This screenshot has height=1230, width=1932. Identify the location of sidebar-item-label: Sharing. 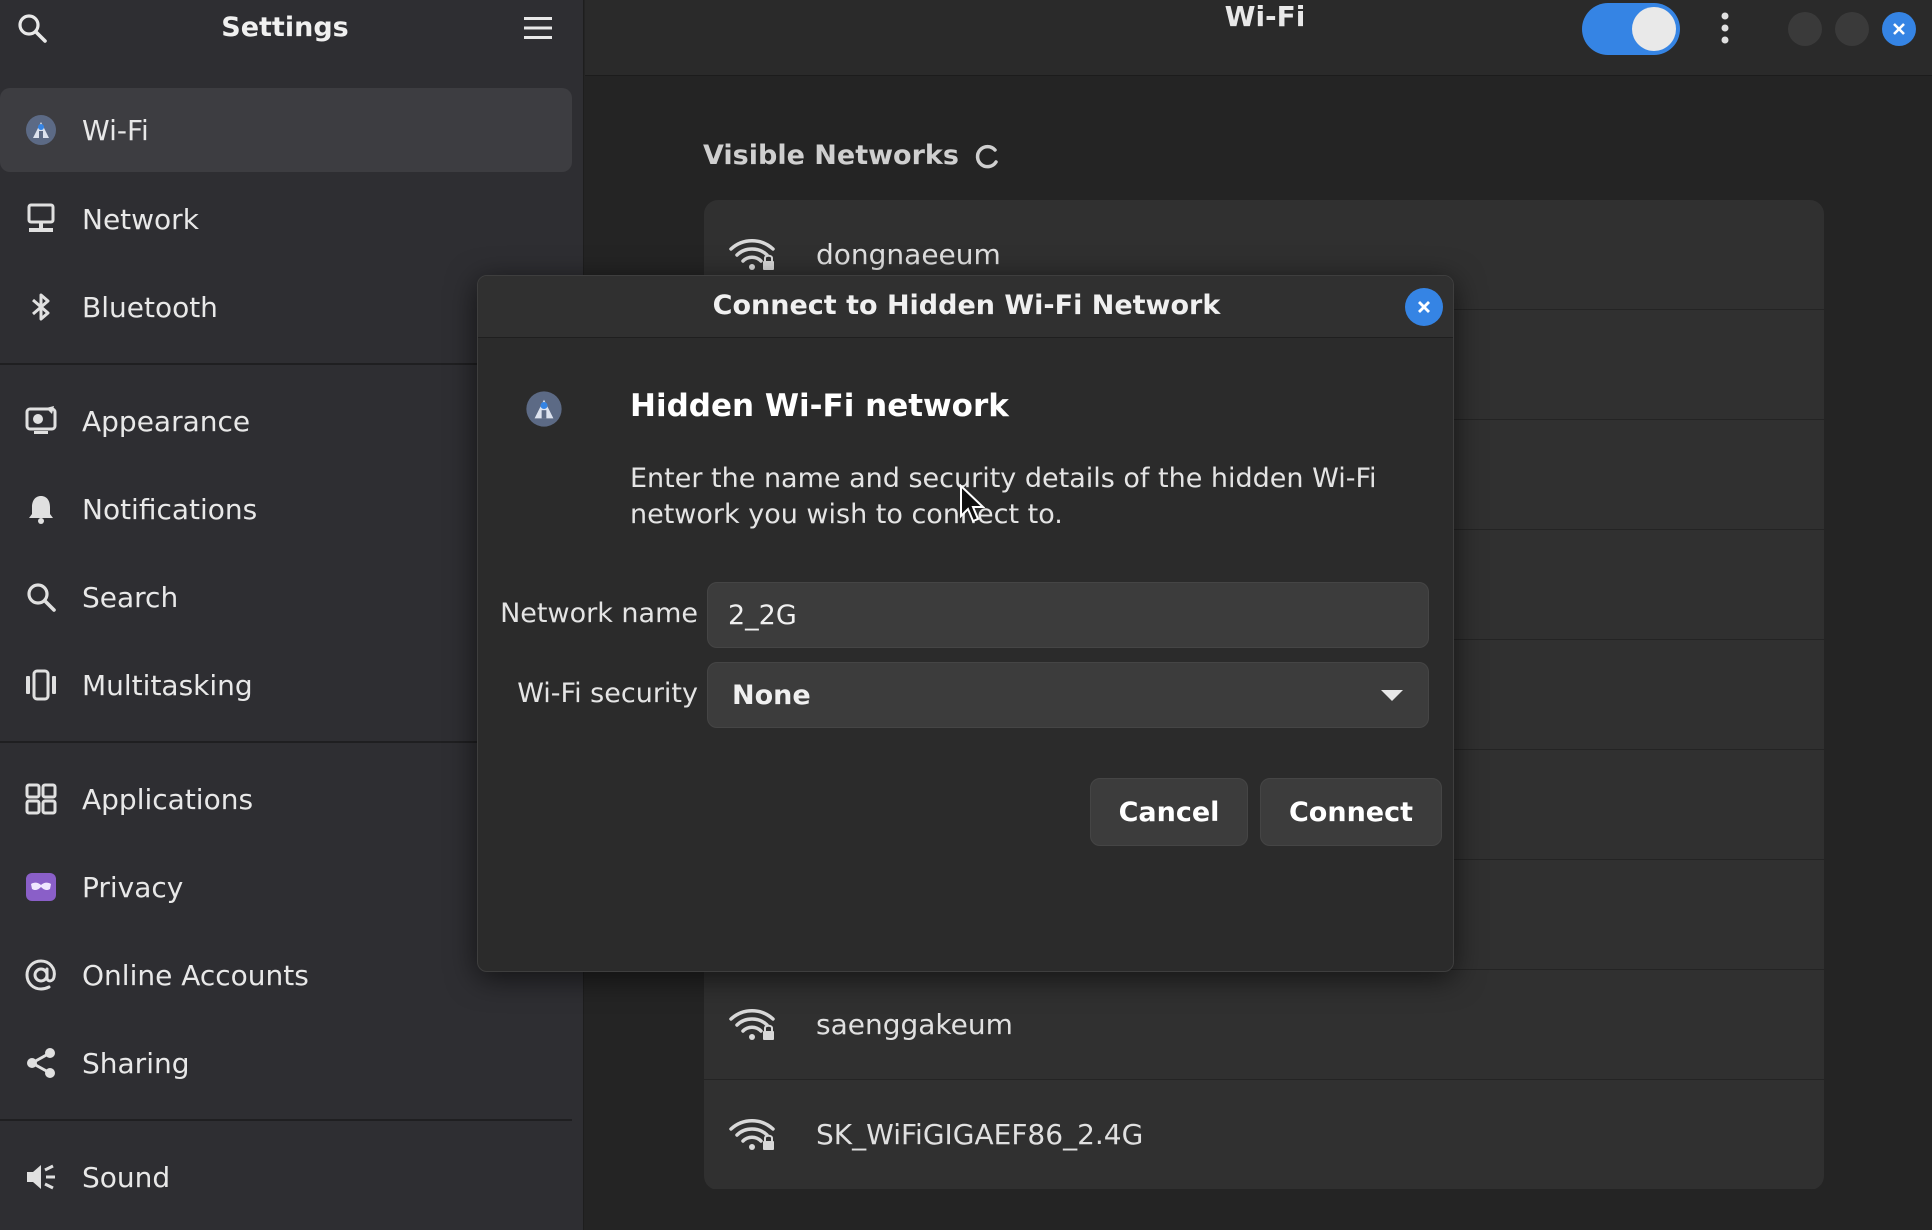
(136, 1063).